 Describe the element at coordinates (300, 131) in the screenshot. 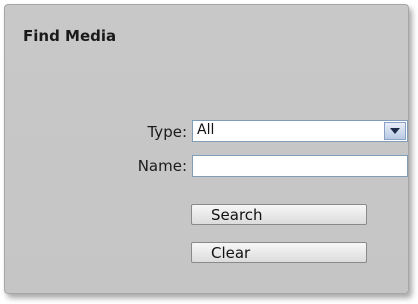

I see `type-select: All` at that location.